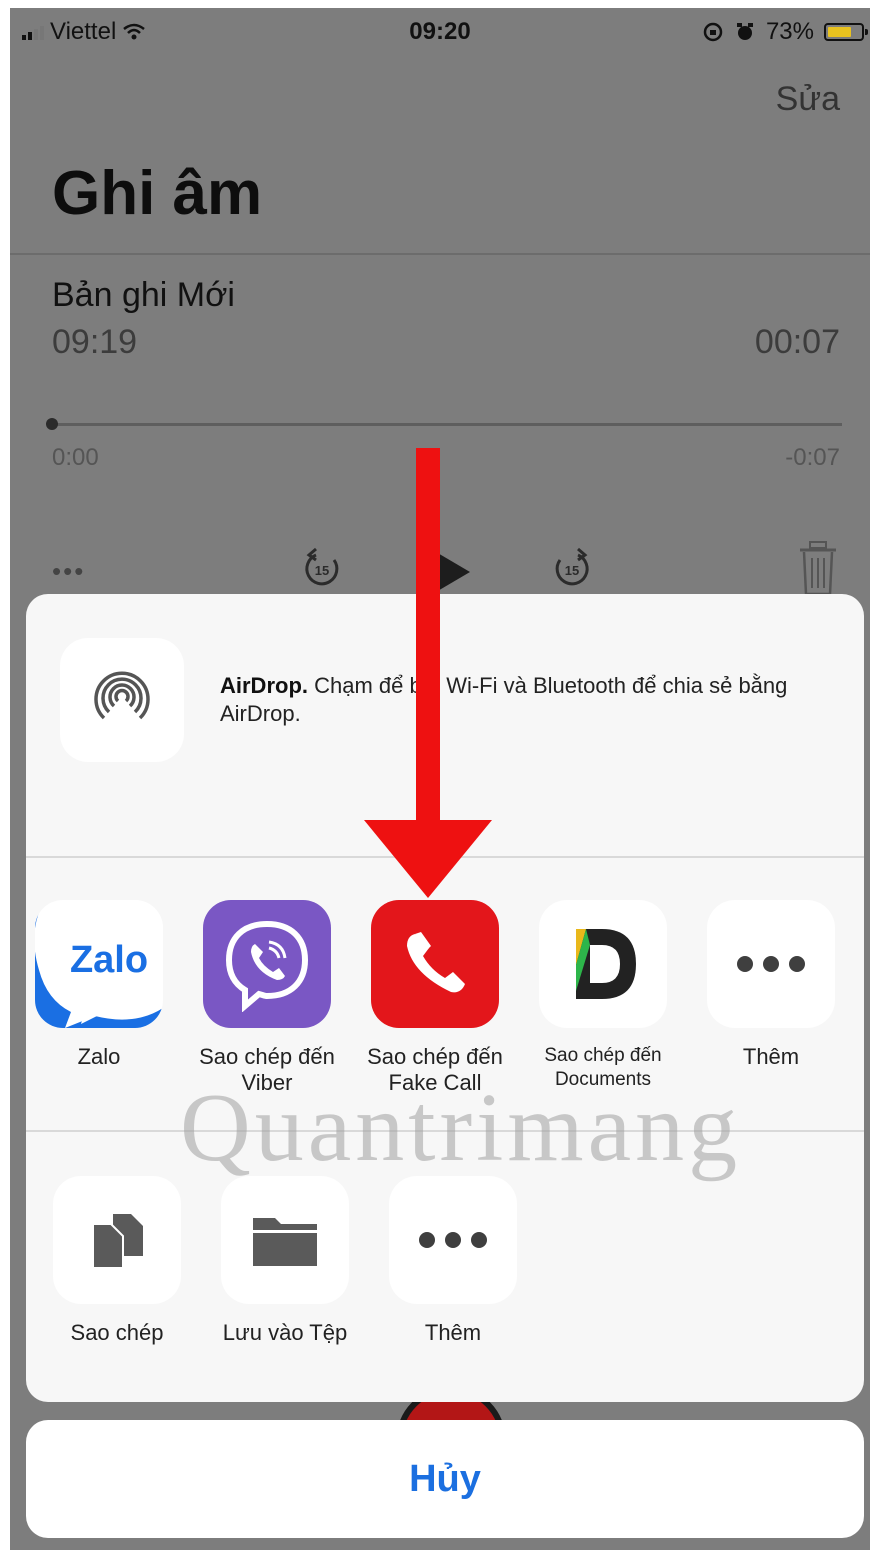  Describe the element at coordinates (109, 960) in the screenshot. I see `zalo-logo-text: Zalo` at that location.